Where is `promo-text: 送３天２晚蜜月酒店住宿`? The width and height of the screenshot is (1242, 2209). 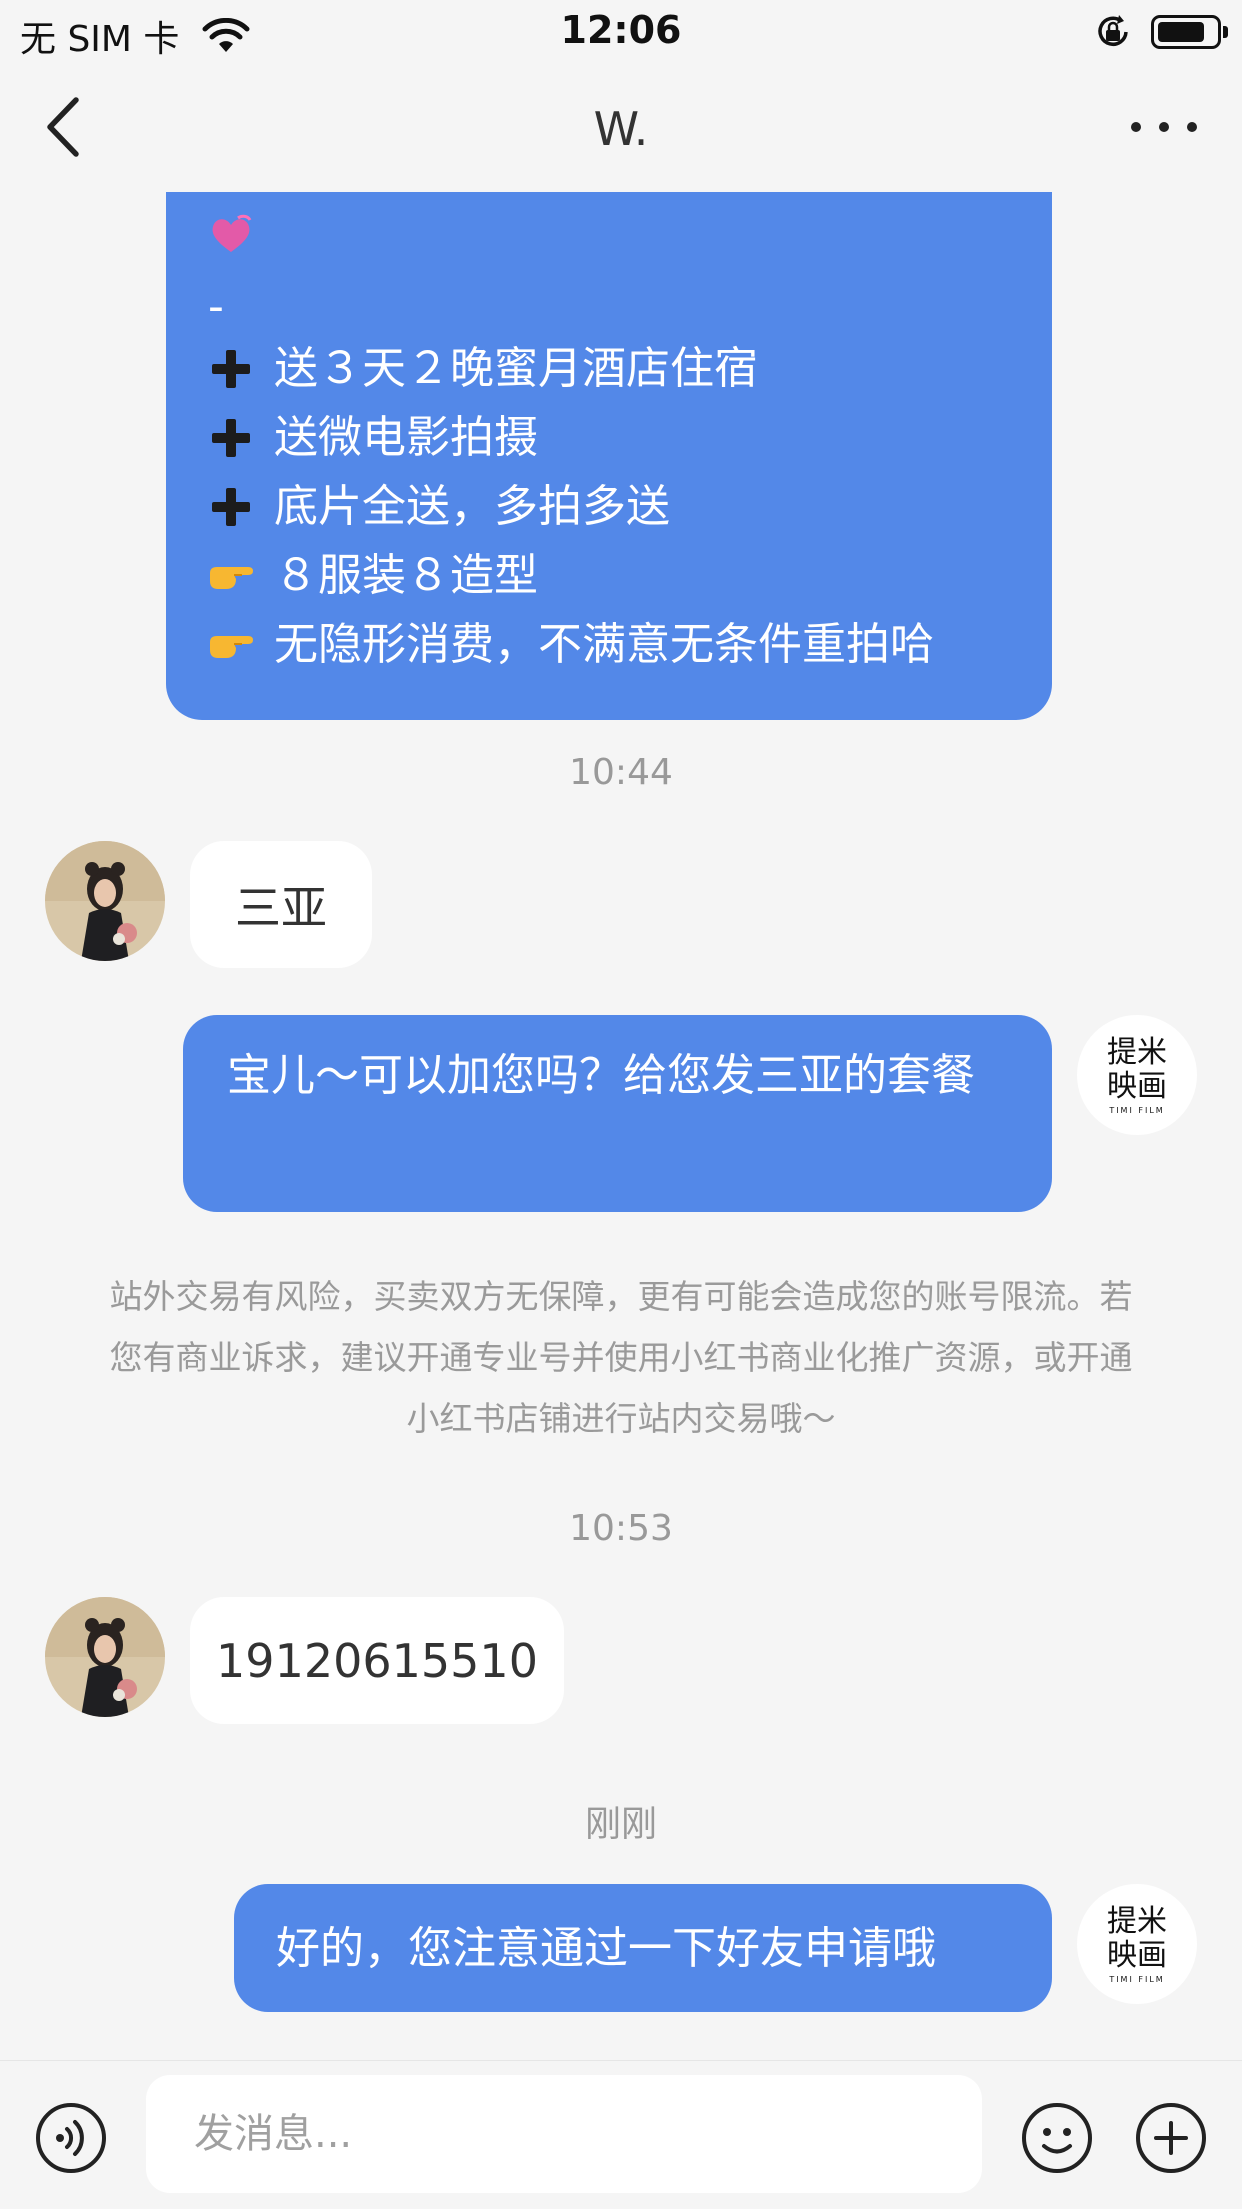
promo-text: 送３天２晚蜜月酒店住宿 is located at coordinates (516, 368).